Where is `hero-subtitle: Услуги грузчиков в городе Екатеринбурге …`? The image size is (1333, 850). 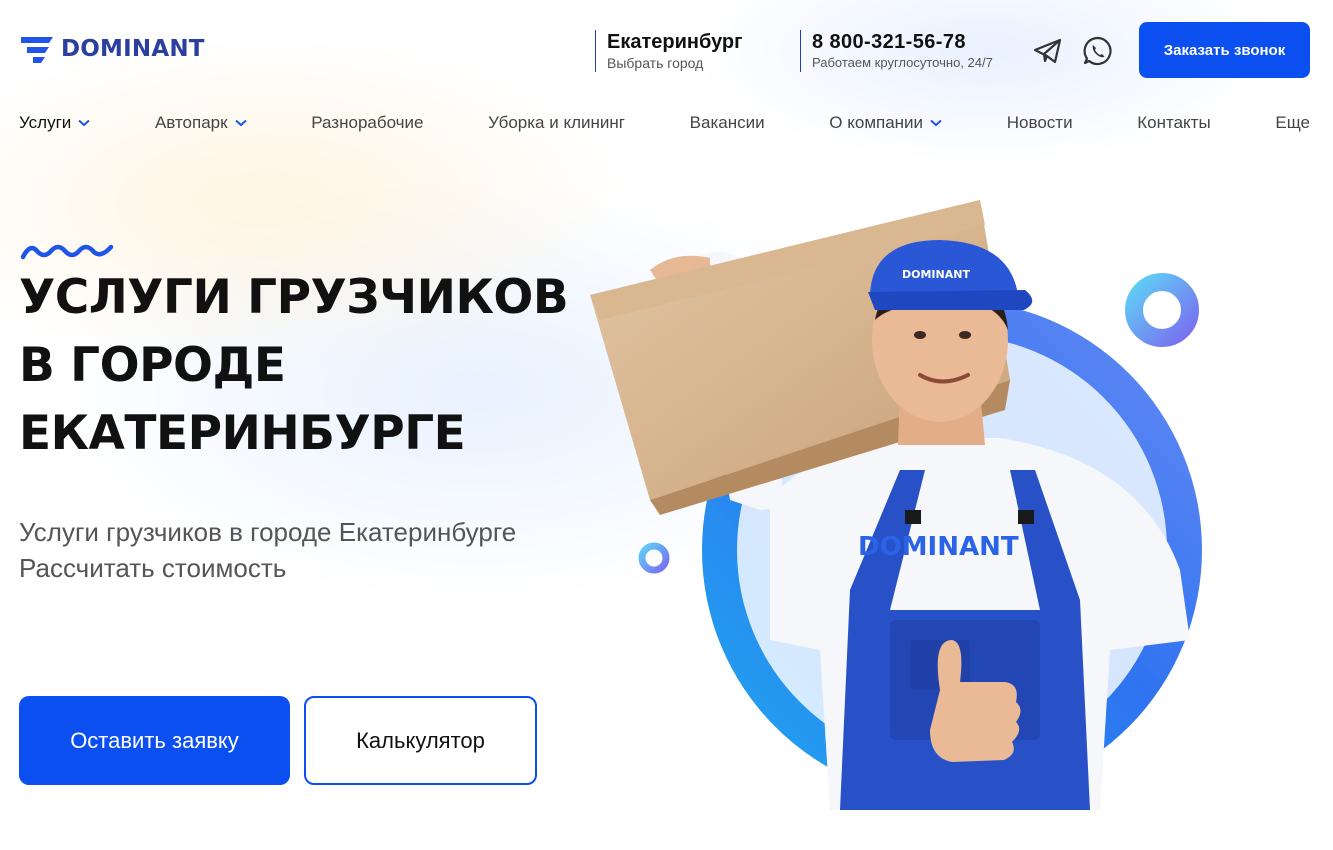 hero-subtitle: Услуги грузчиков в городе Екатеринбурге … is located at coordinates (267, 550).